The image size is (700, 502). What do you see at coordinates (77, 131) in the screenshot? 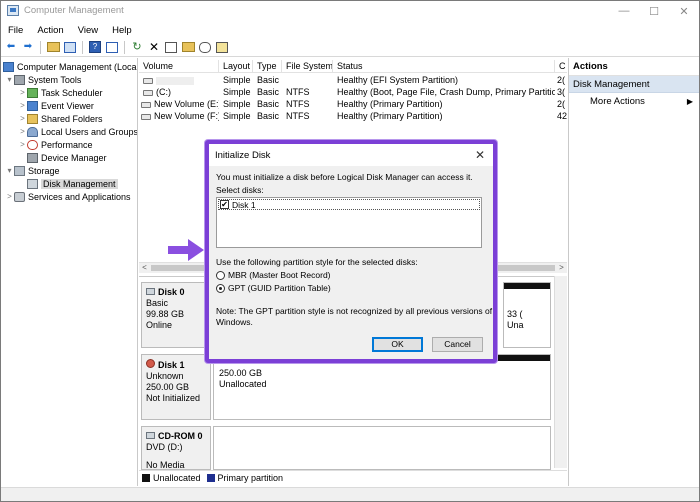
I see `tree-item-local-users: > Local Users and Groups` at bounding box center [77, 131].